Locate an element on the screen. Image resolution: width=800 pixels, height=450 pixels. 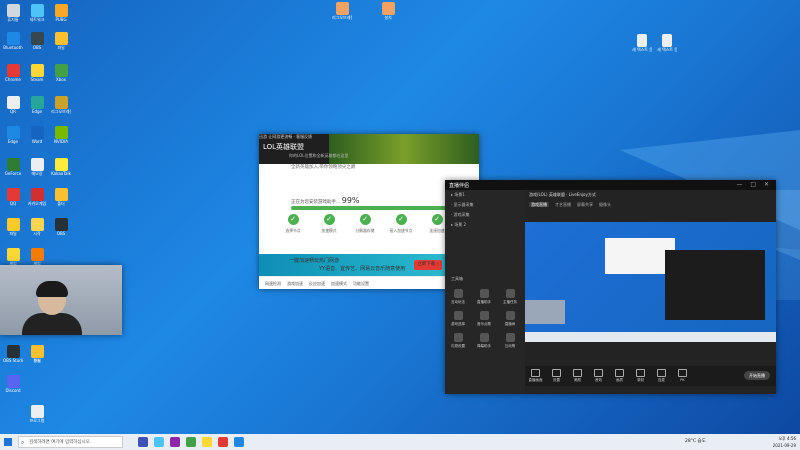
desktop-icon: QQ is located at coordinates (13, 200).